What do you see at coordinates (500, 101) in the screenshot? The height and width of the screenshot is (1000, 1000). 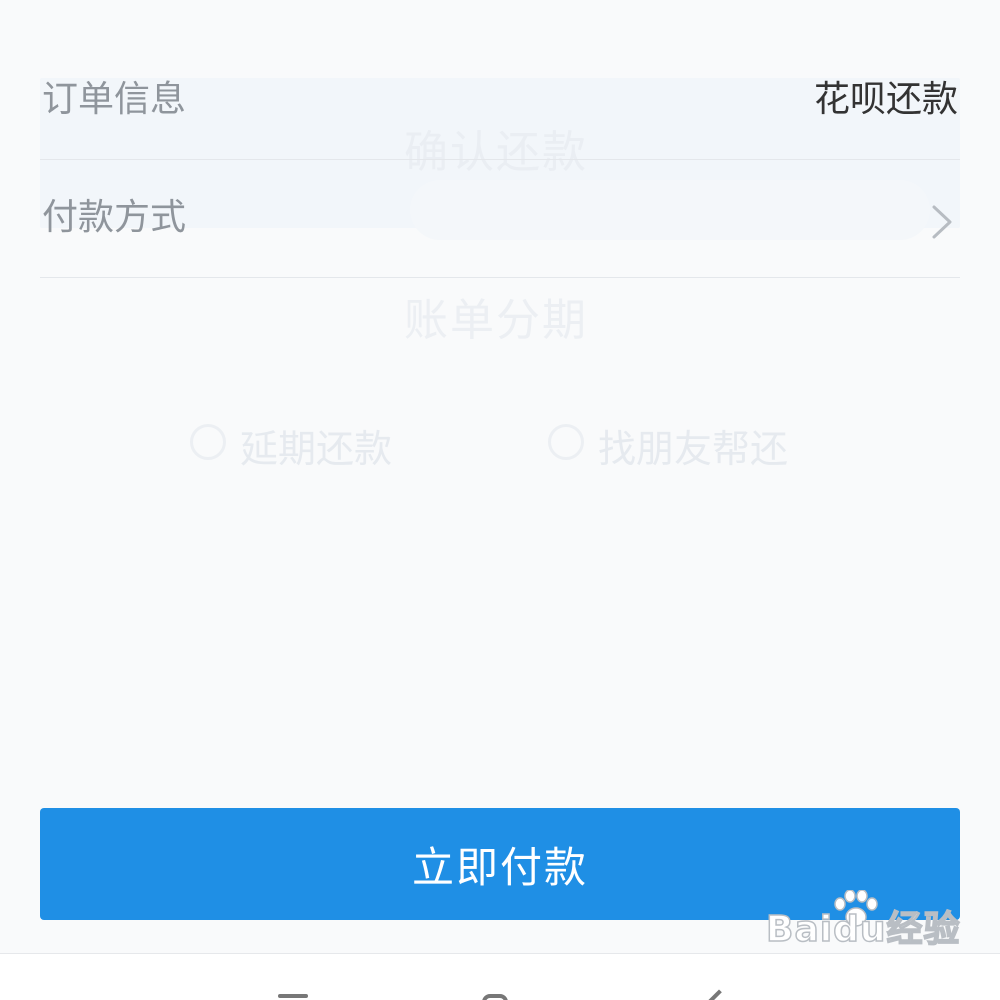 I see `order-info-row: 订单信息 花呗还款` at bounding box center [500, 101].